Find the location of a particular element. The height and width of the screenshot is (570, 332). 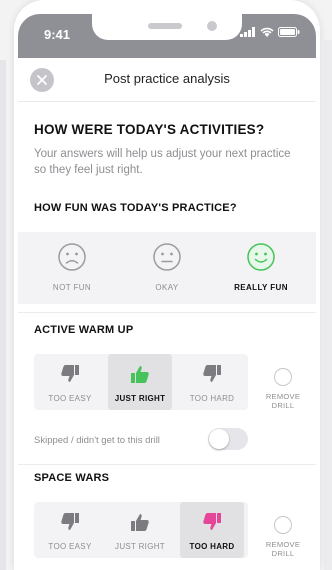

battery-icon is located at coordinates (289, 32).